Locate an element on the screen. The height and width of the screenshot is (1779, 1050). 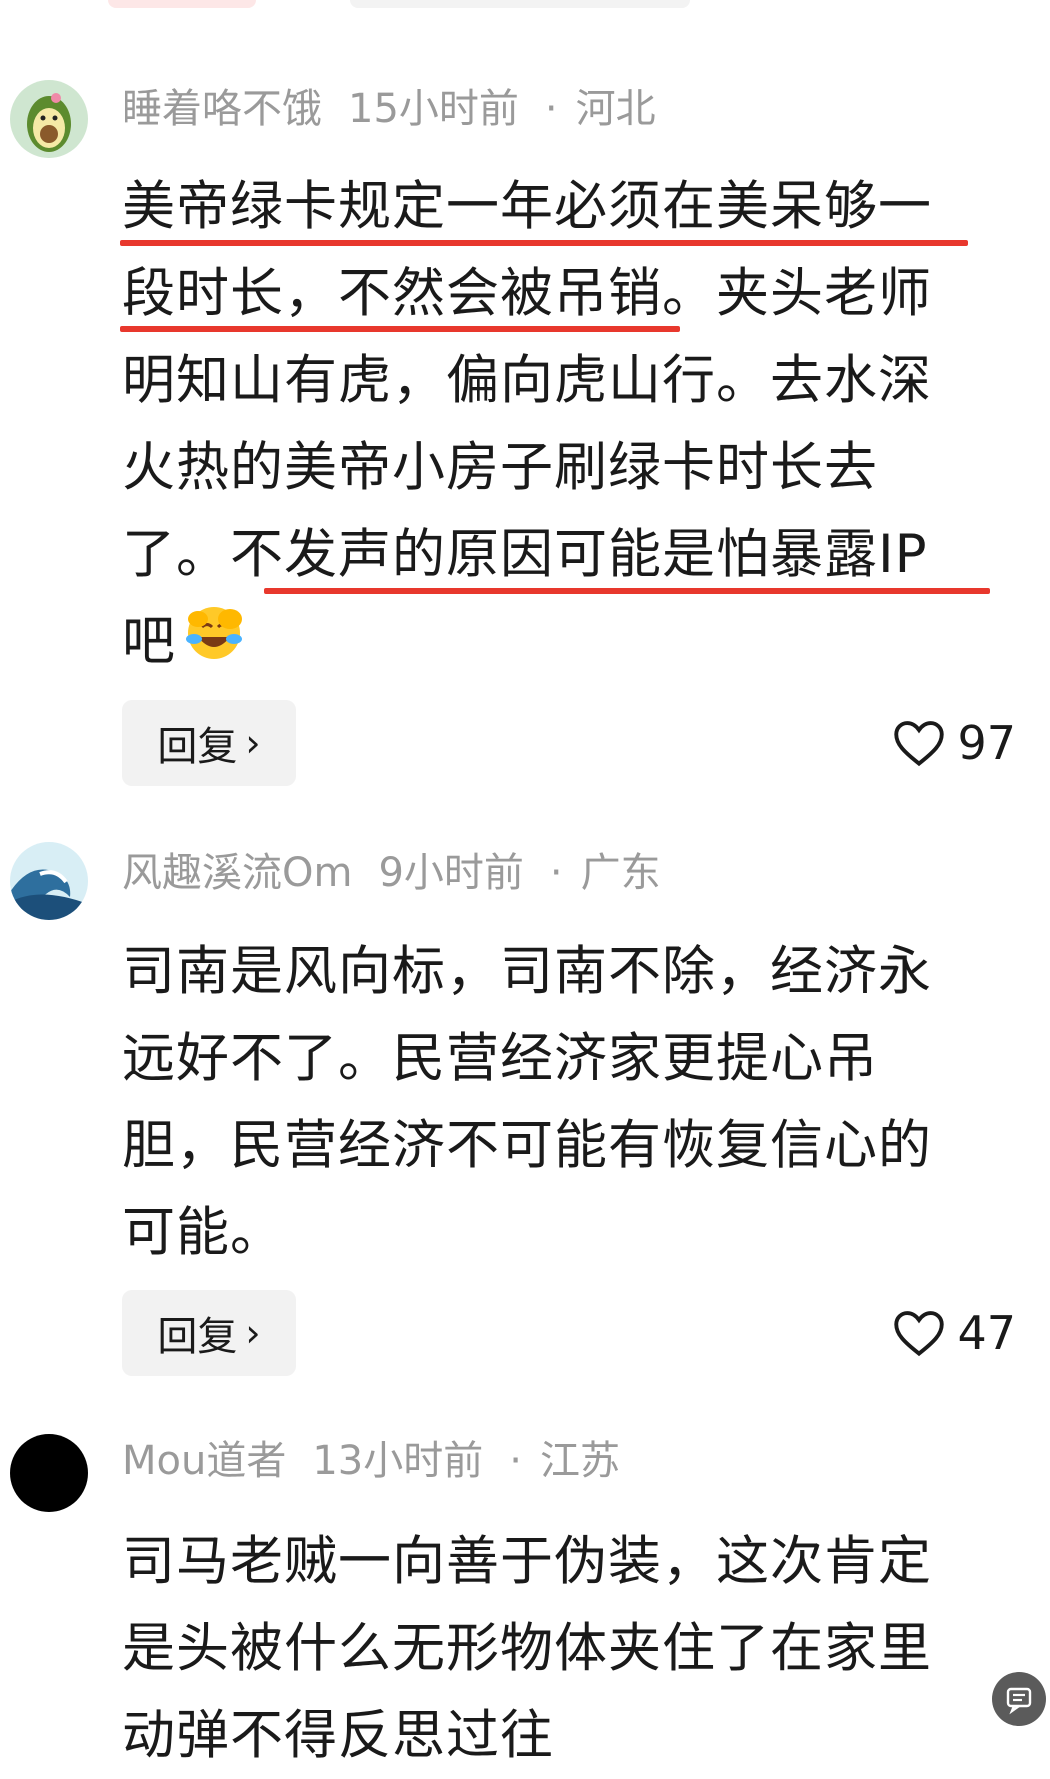
location: 江苏 is located at coordinates (579, 1461).